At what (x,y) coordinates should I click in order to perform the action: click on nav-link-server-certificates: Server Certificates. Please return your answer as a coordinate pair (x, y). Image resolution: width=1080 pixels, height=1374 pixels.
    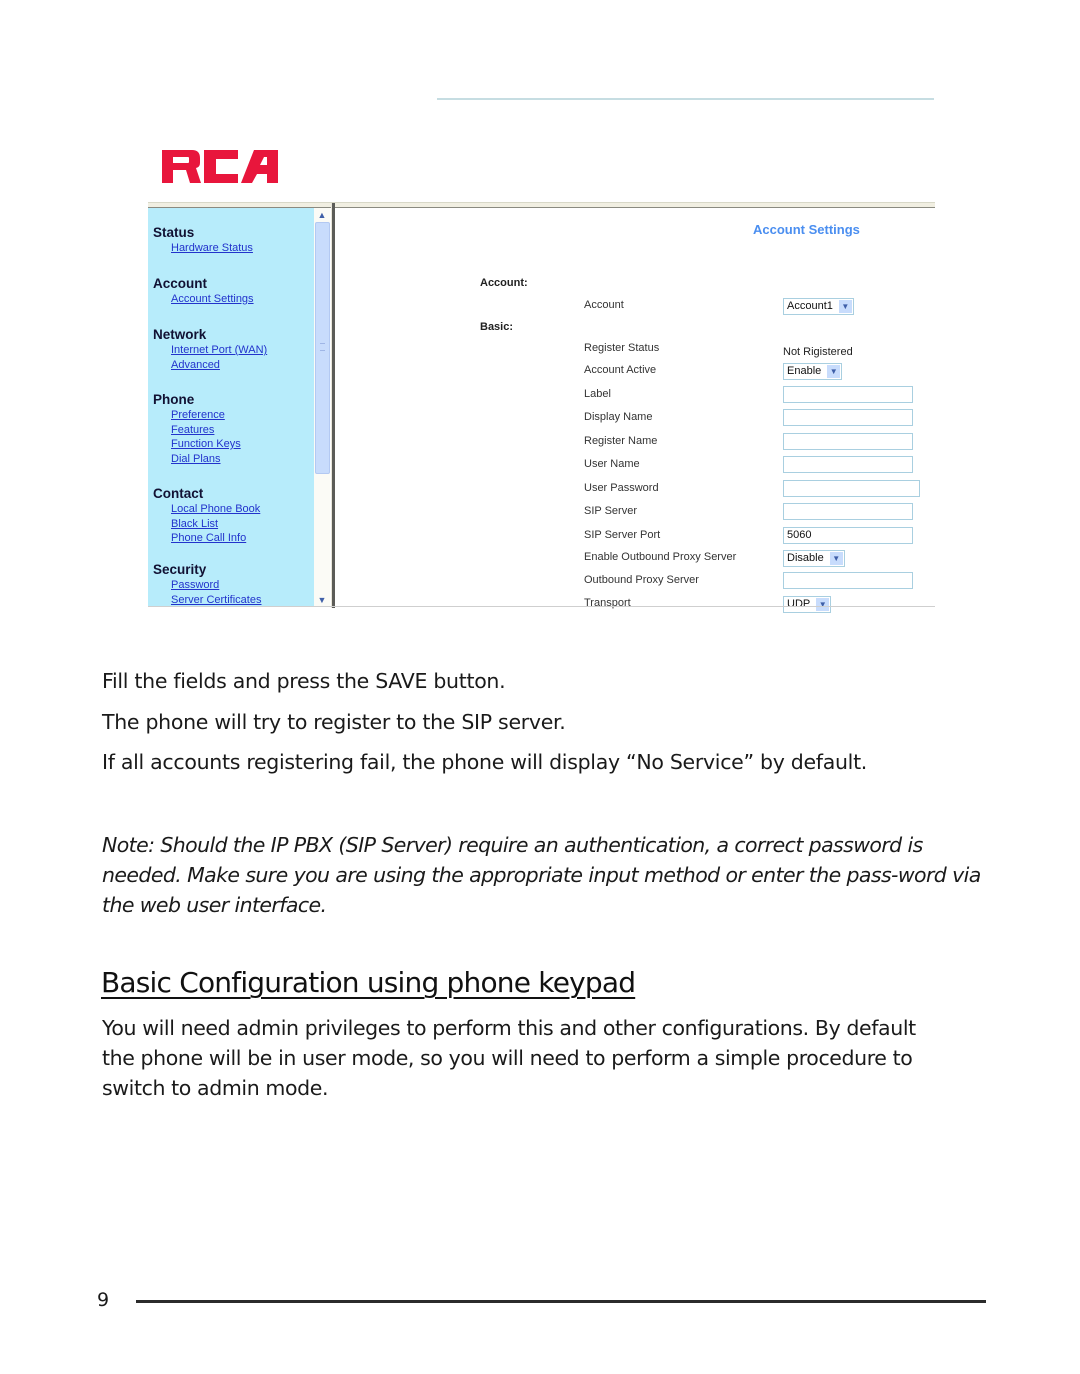
    Looking at the image, I should click on (216, 600).